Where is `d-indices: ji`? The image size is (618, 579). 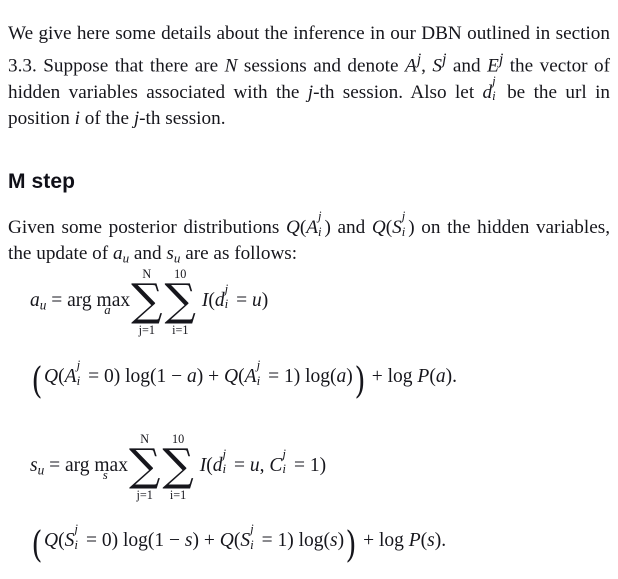
d-indices: ji is located at coordinates (495, 89).